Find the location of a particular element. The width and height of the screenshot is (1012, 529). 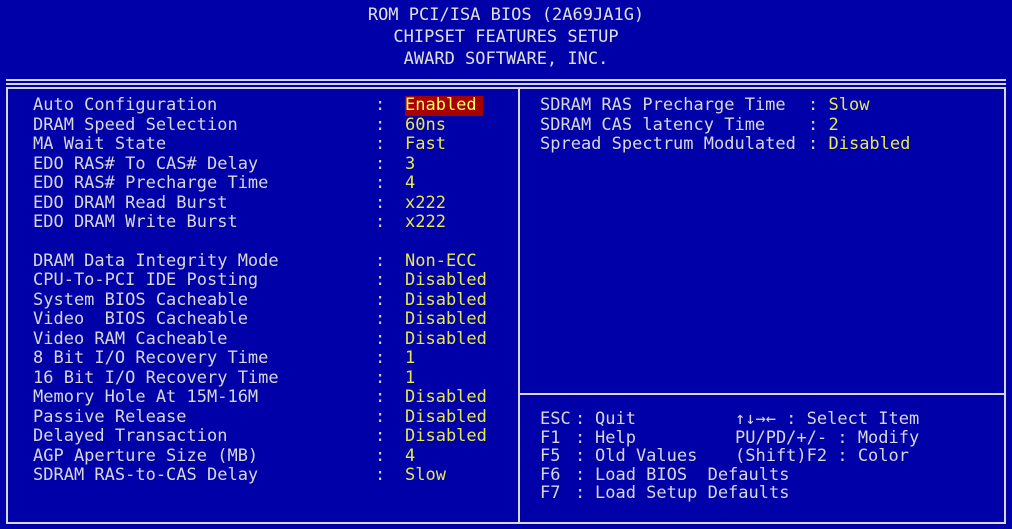

help-row-f7: F7: Load Setup Defaults is located at coordinates (770, 493).